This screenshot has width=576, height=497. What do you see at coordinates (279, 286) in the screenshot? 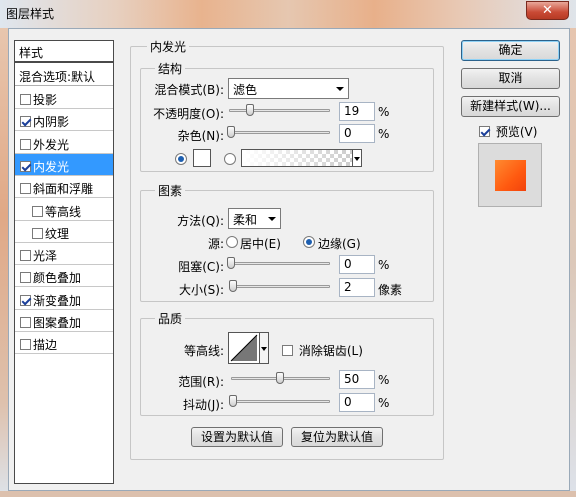
I see `size-slider-track` at bounding box center [279, 286].